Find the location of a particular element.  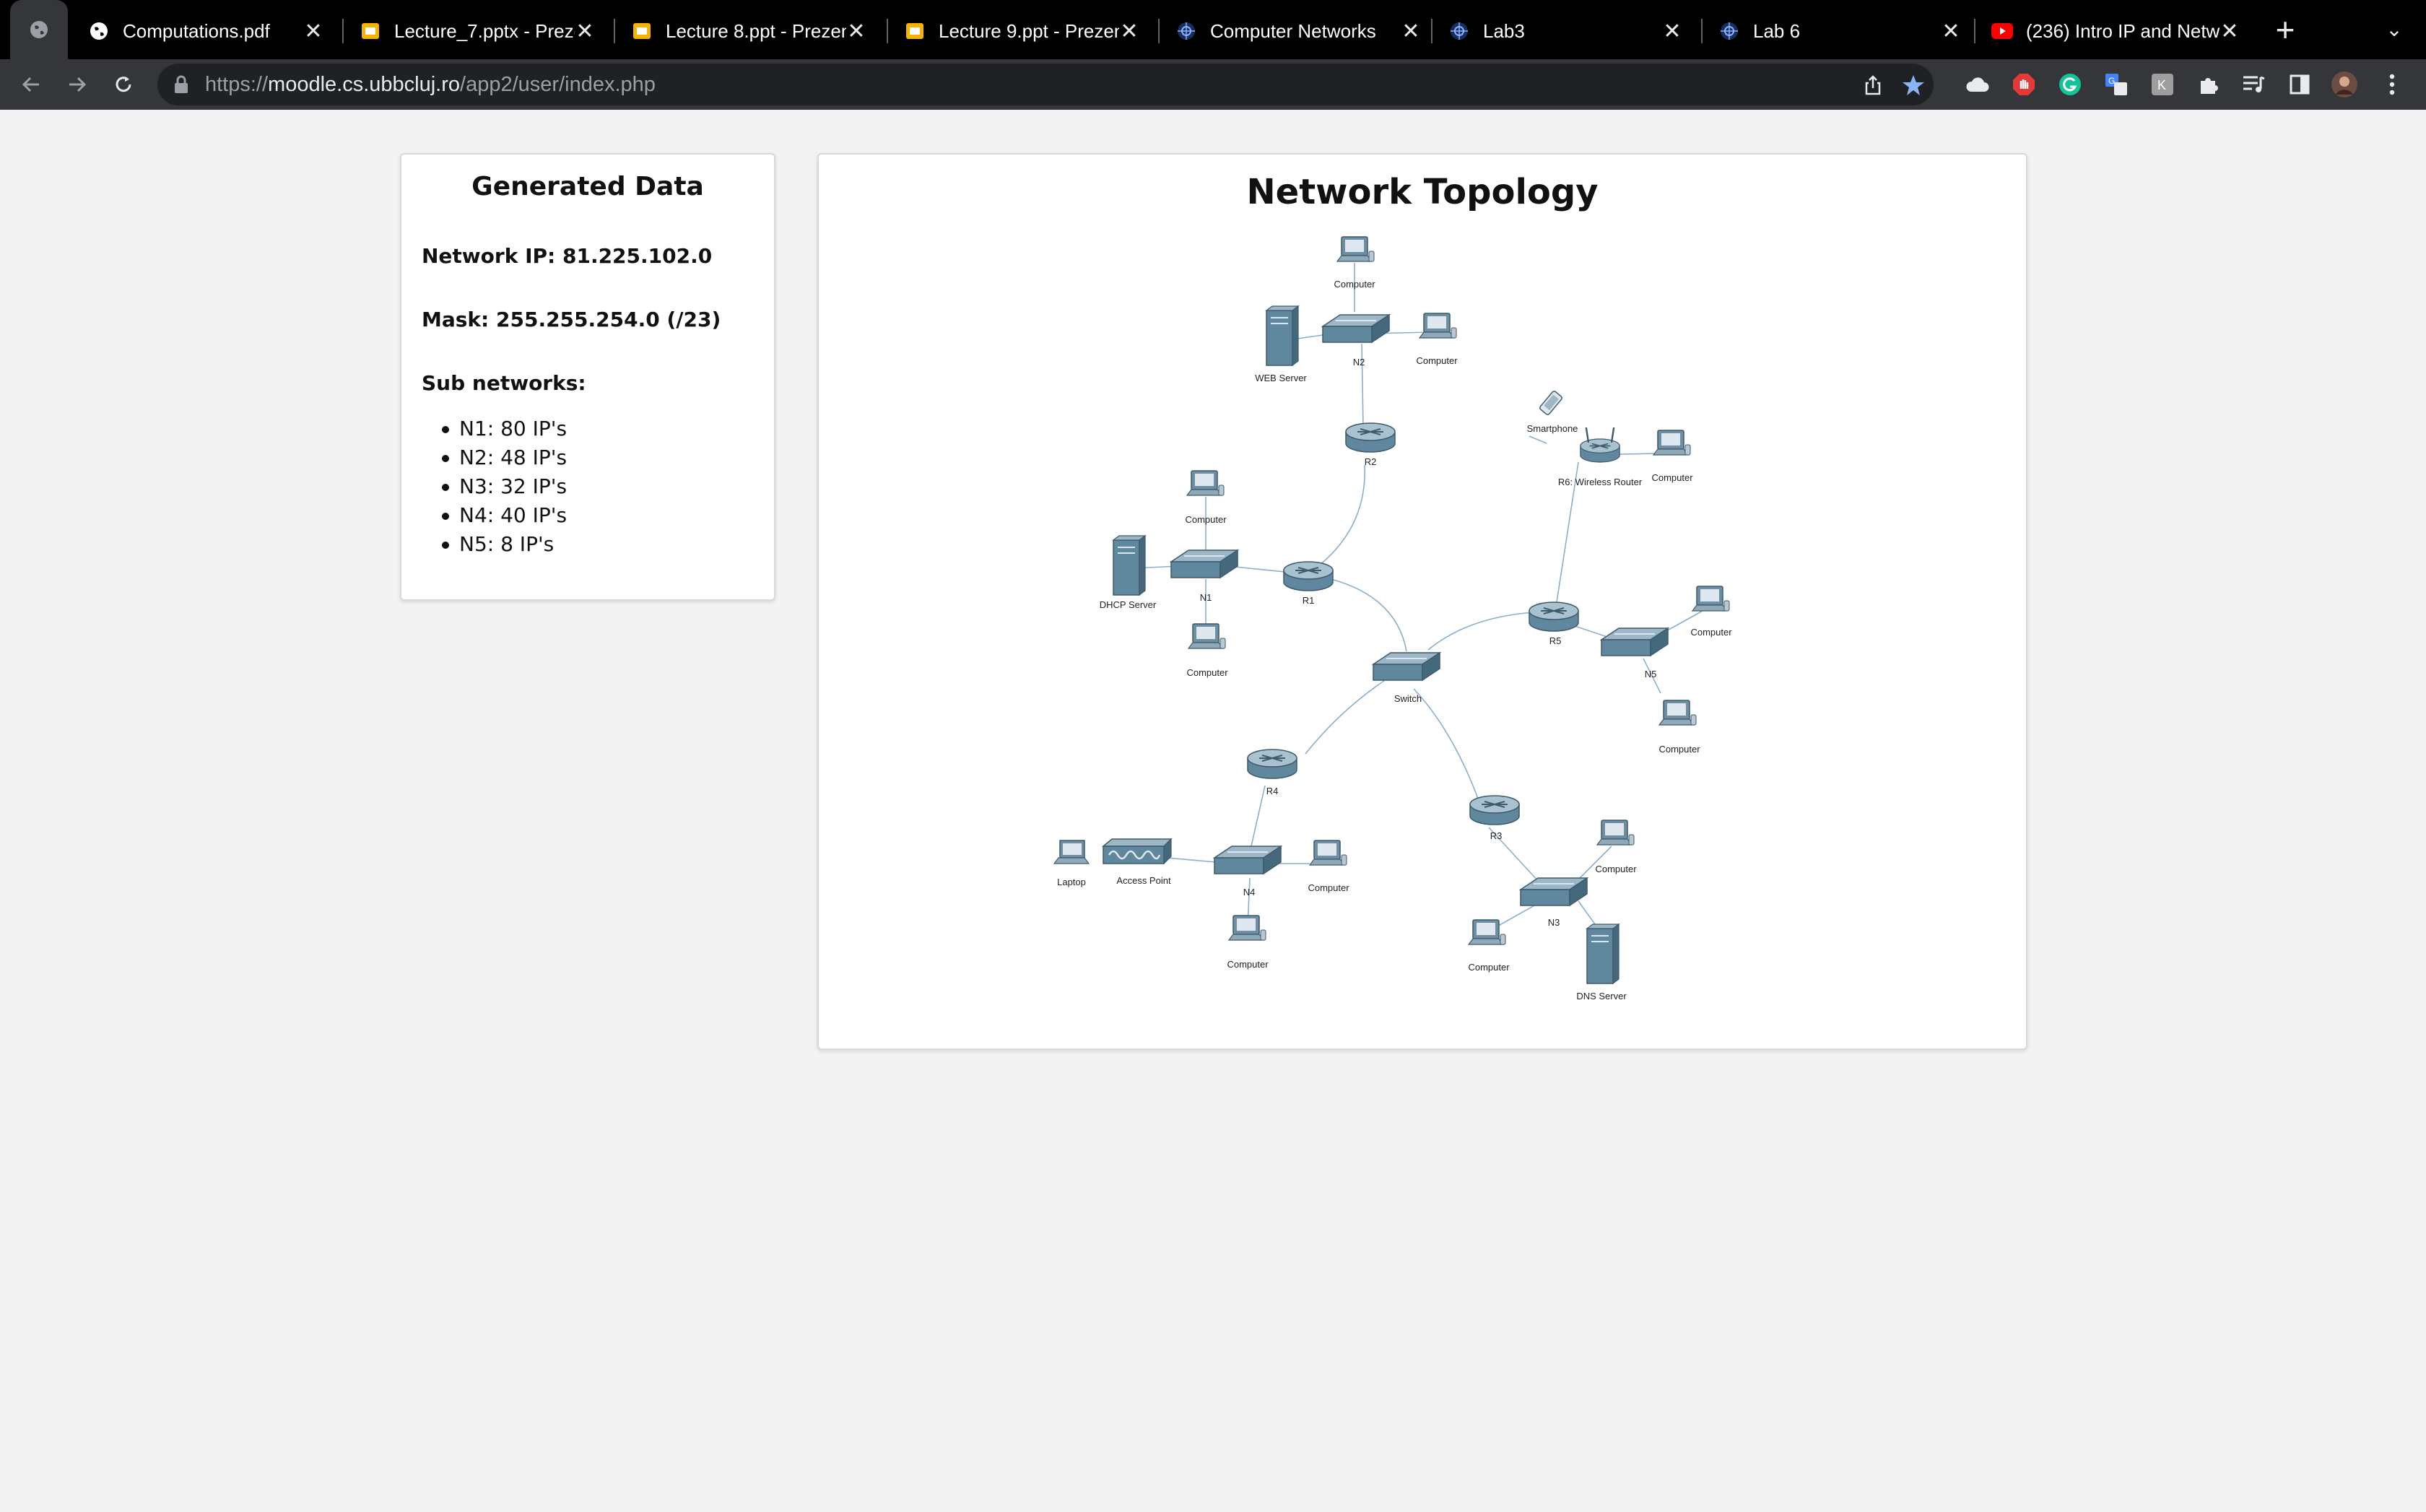

subnet-label: N2: 48 IP's is located at coordinates (513, 457).